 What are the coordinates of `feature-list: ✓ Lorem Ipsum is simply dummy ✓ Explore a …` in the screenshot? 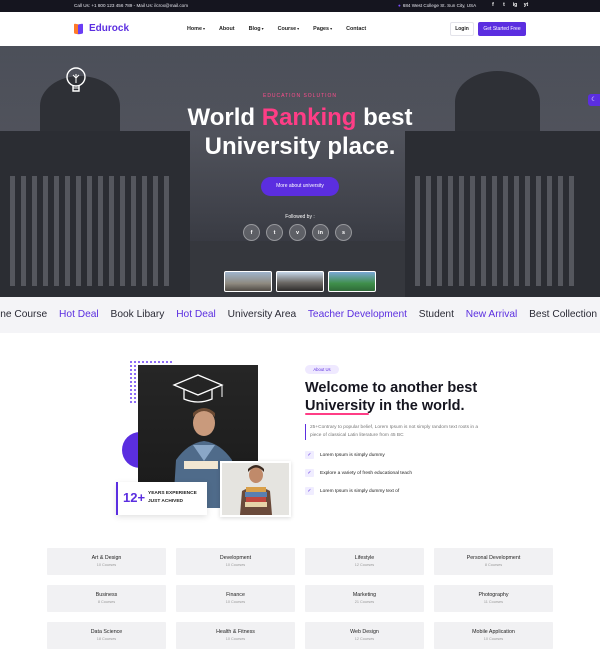 It's located at (358, 478).